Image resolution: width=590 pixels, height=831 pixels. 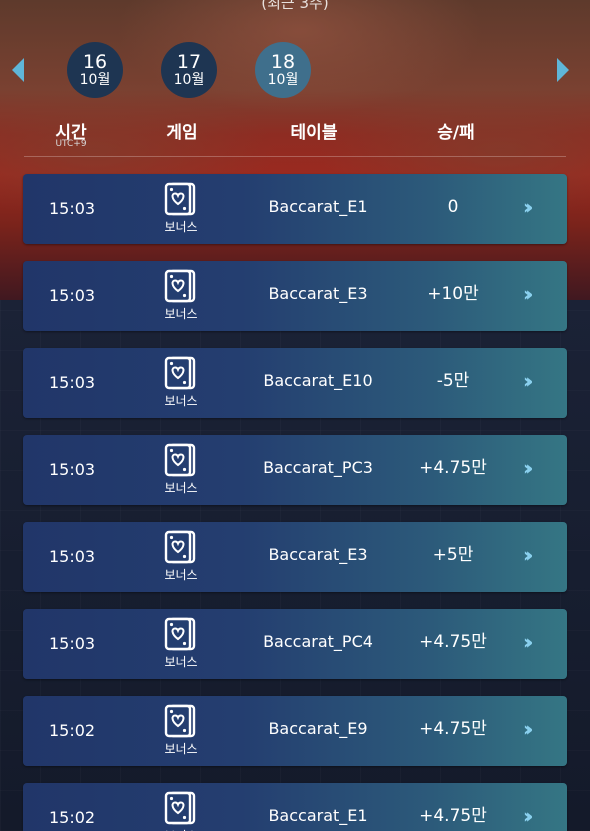 I want to click on row-result: -5만, so click(x=453, y=381).